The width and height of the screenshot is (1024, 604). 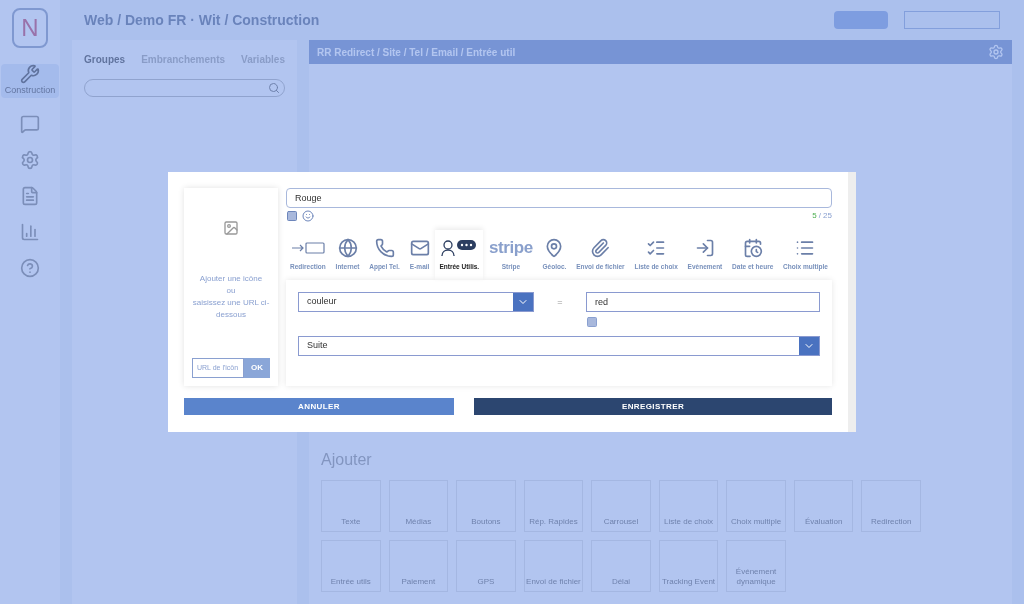 I want to click on cancel-button: ANNULER, so click(x=319, y=406).